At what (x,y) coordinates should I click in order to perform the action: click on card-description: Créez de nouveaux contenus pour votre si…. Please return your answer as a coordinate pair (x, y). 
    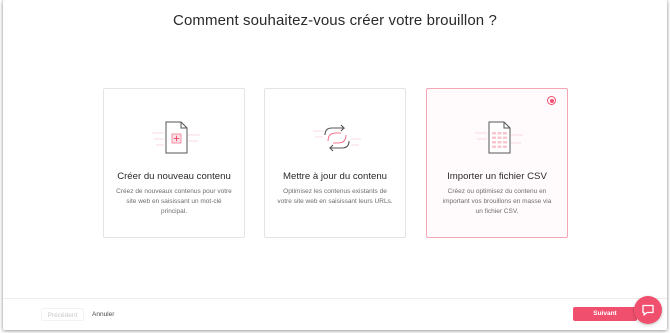
    Looking at the image, I should click on (174, 201).